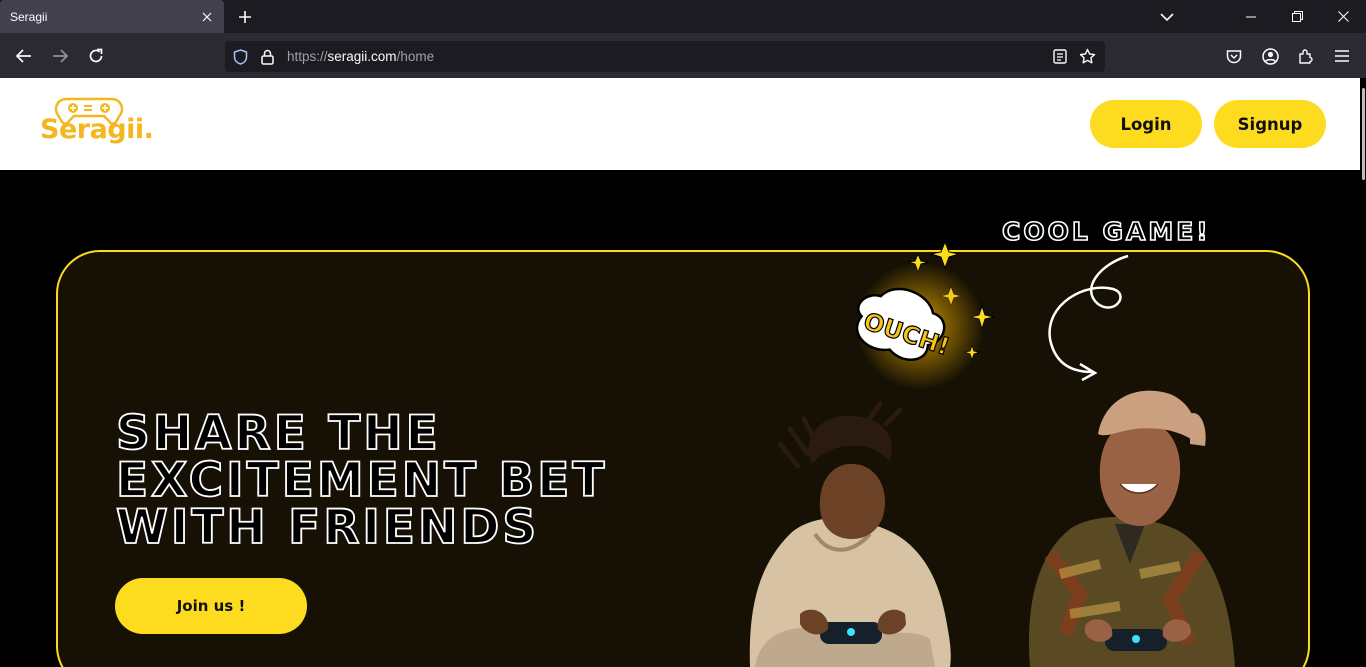  I want to click on hero-title-line3: WITH FRIENDS, so click(327, 527).